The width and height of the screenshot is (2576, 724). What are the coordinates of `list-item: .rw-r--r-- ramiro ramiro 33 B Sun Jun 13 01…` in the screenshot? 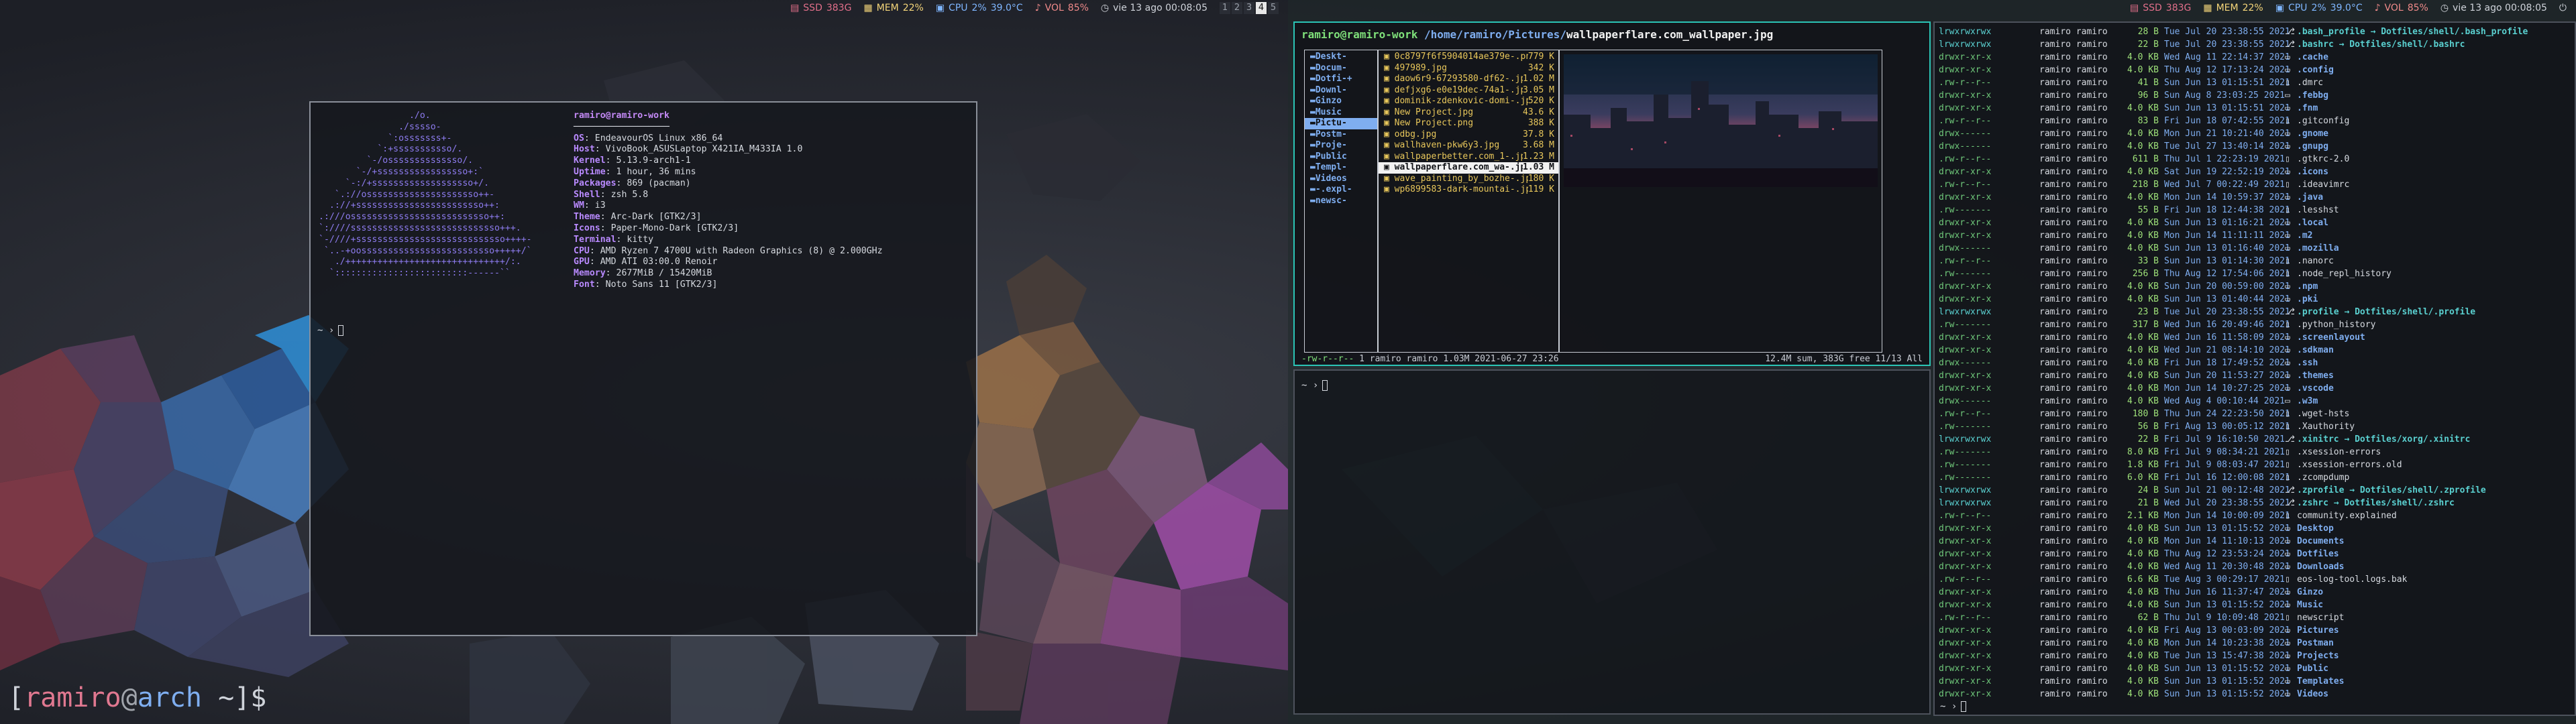 It's located at (2257, 261).